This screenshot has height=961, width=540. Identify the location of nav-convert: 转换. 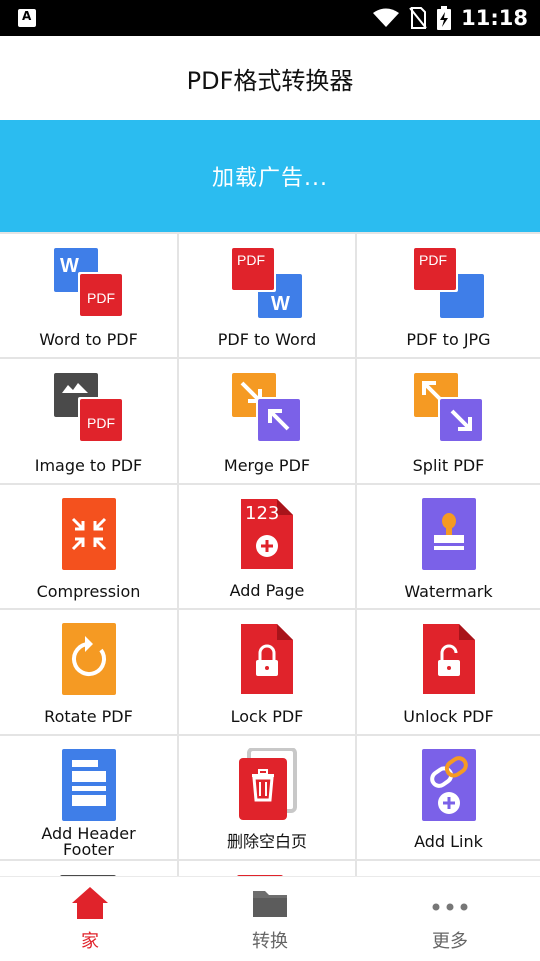
(270, 919).